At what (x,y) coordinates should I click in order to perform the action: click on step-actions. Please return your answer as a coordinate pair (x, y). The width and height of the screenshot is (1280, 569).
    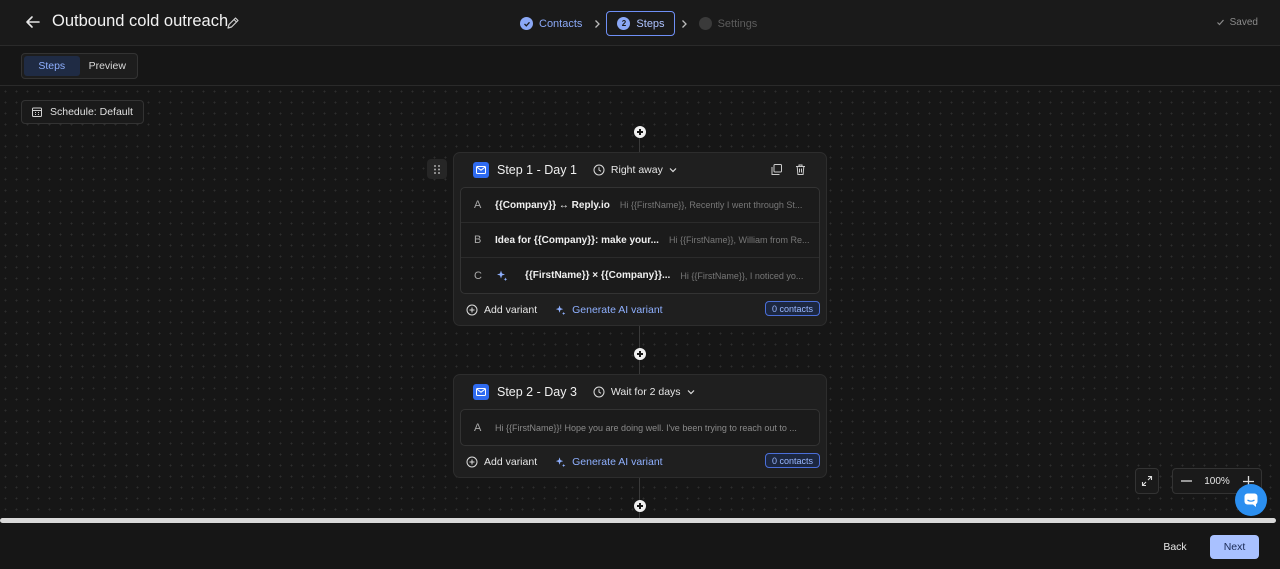
    Looking at the image, I should click on (788, 169).